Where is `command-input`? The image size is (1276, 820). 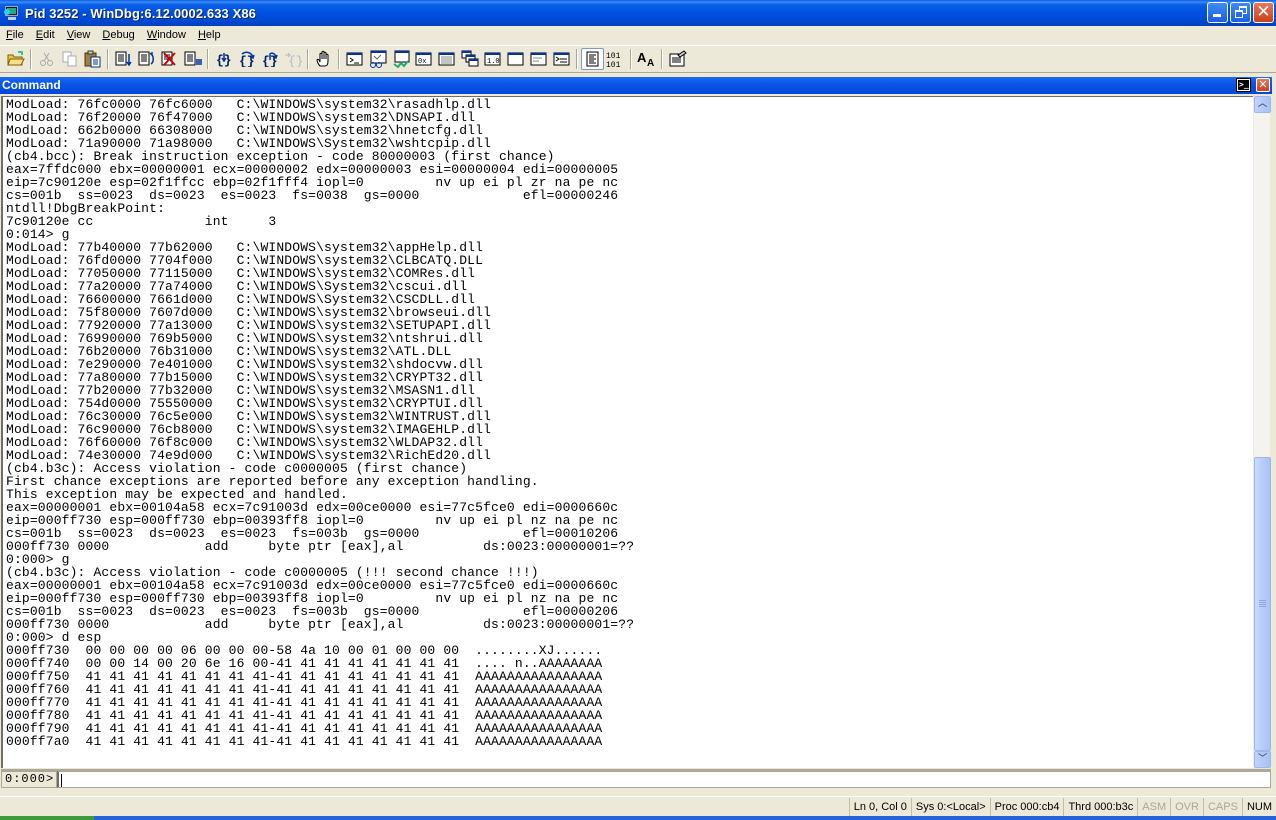
command-input is located at coordinates (664, 779).